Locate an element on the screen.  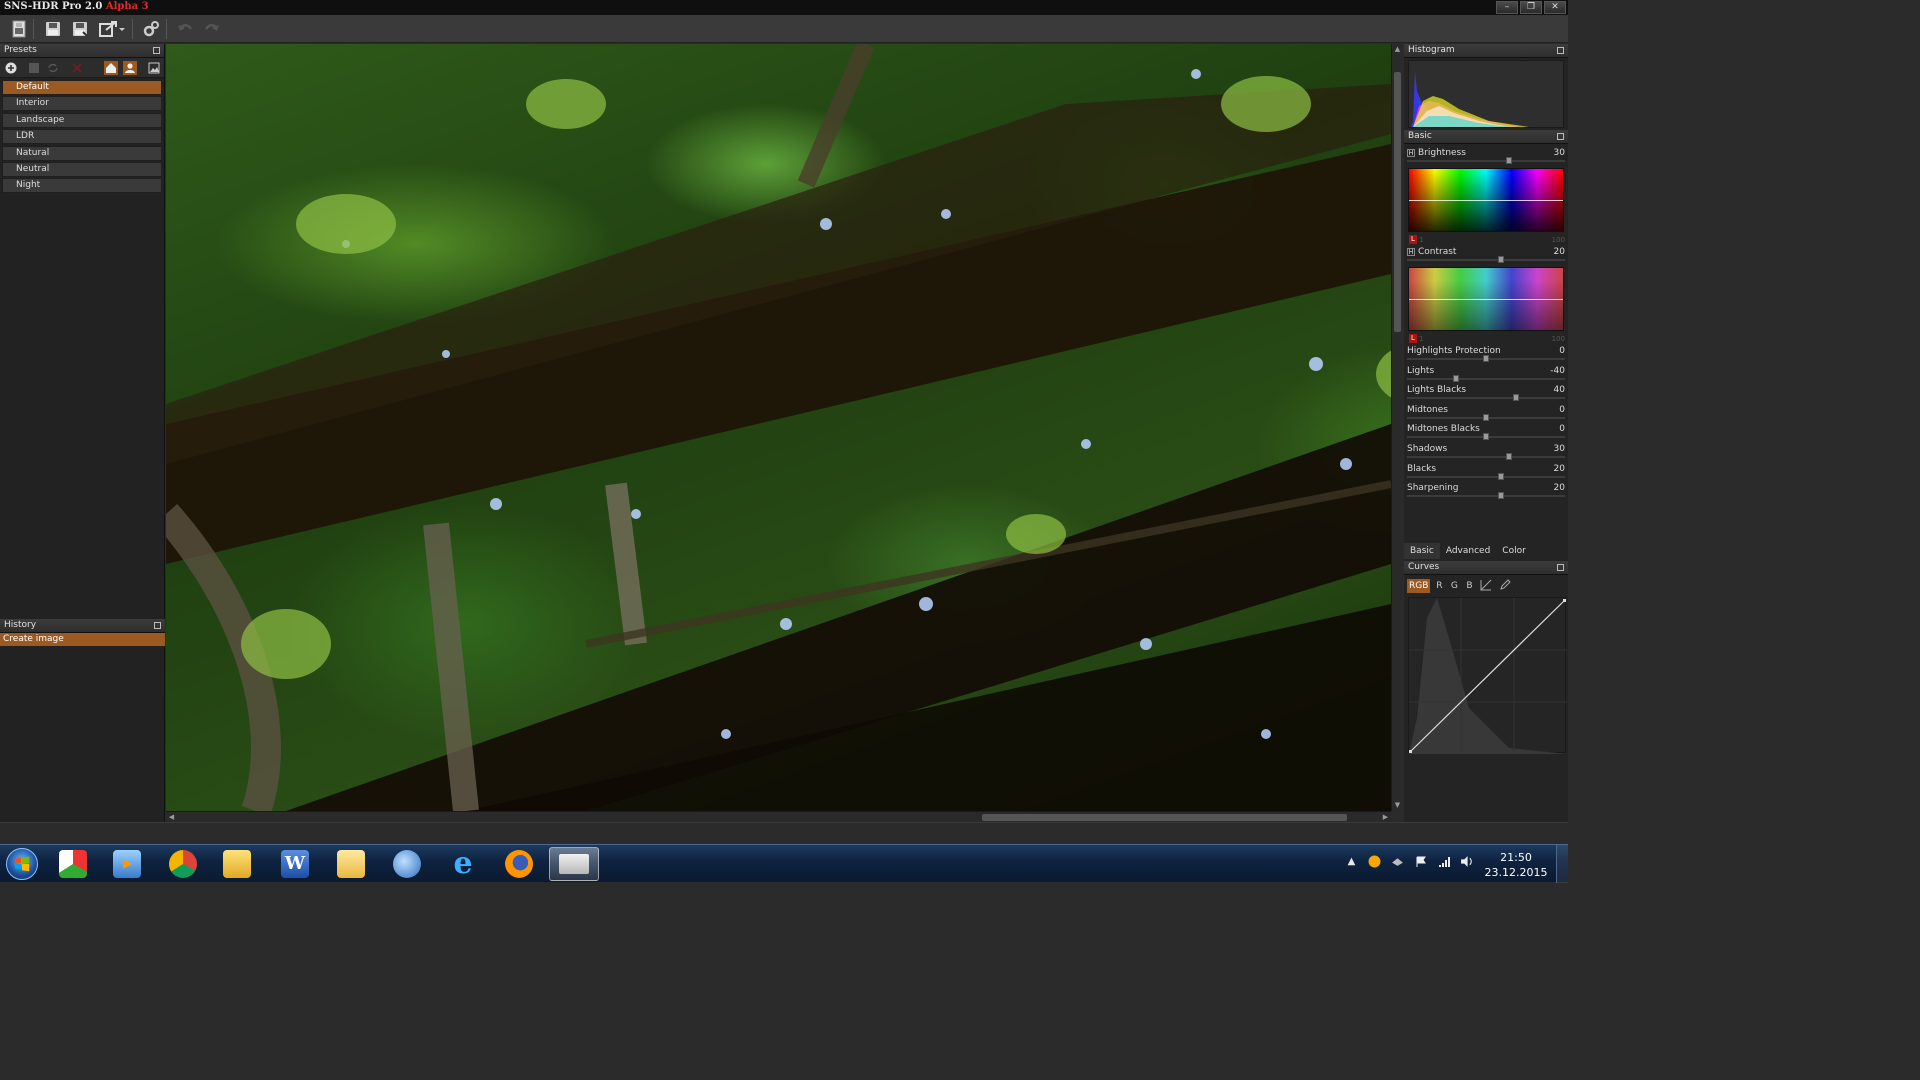
preset-item-natural: Natural is located at coordinates (82, 153).